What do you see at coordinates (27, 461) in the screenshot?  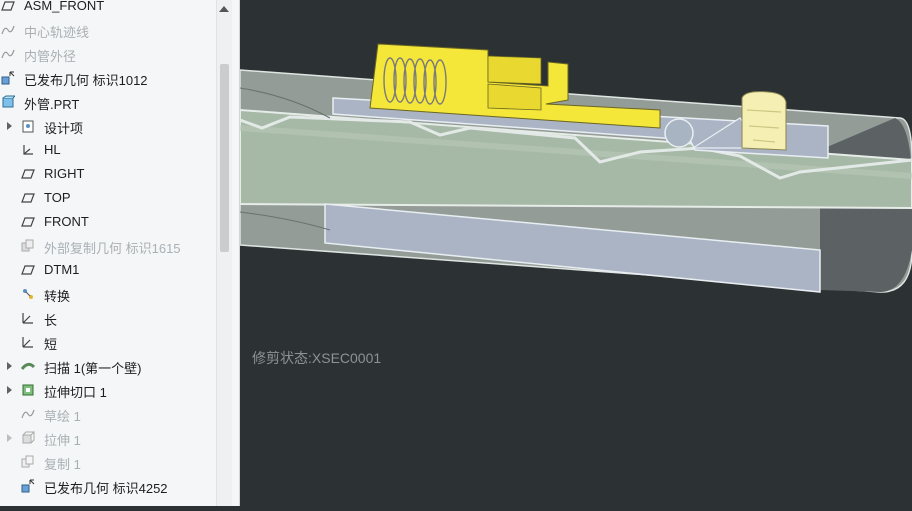 I see `copy-icon` at bounding box center [27, 461].